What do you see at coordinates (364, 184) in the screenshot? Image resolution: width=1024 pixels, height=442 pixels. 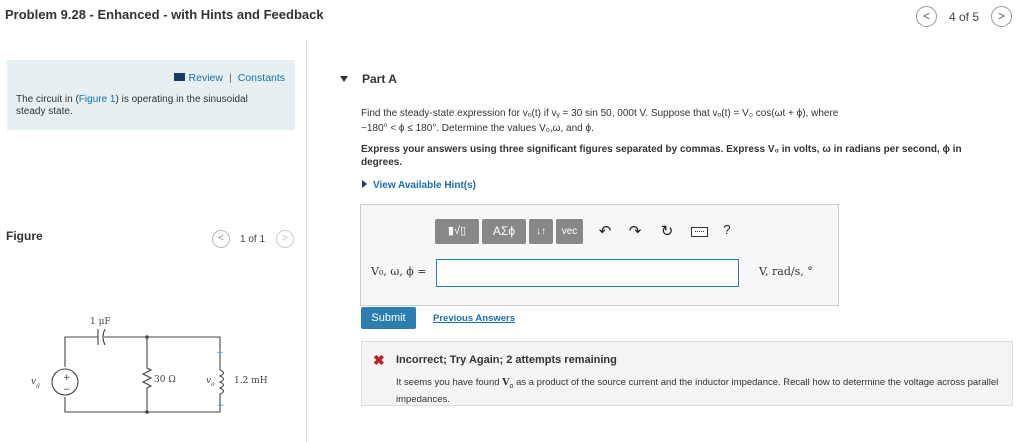 I see `expand-icon` at bounding box center [364, 184].